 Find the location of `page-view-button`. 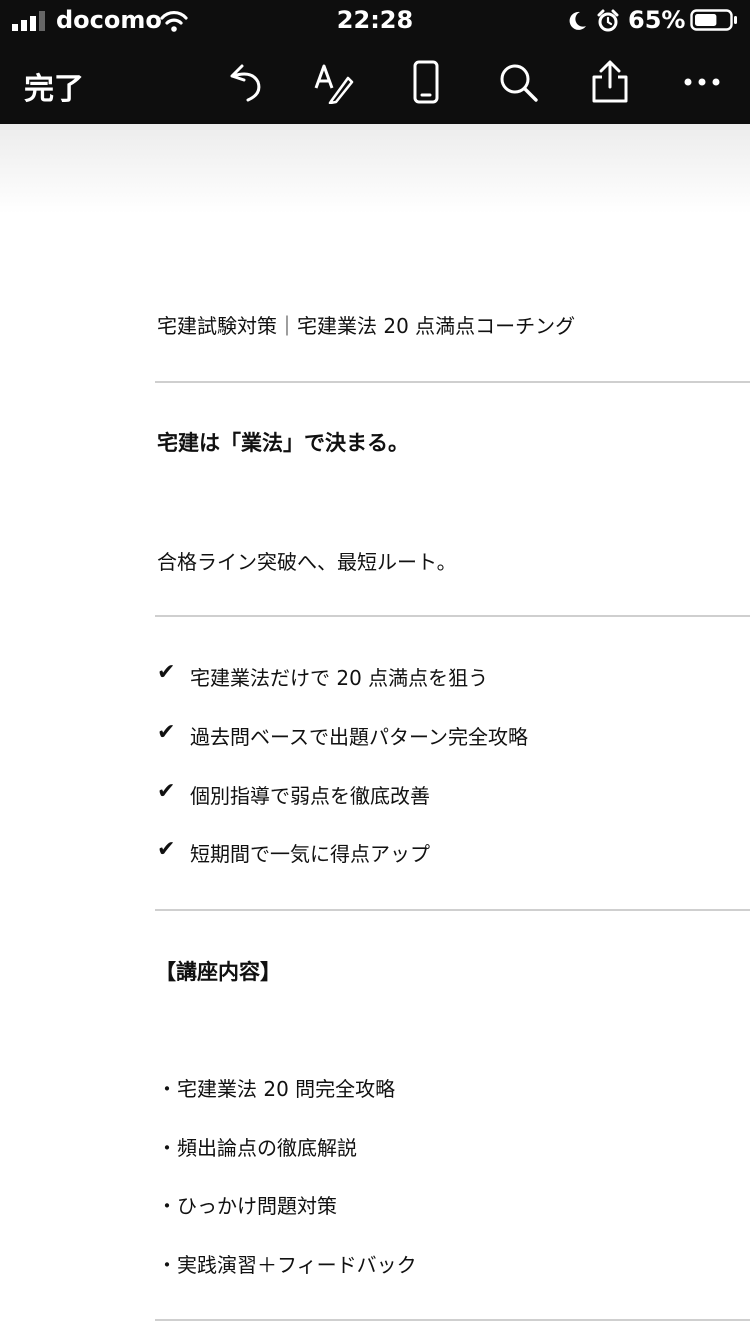

page-view-button is located at coordinates (426, 82).